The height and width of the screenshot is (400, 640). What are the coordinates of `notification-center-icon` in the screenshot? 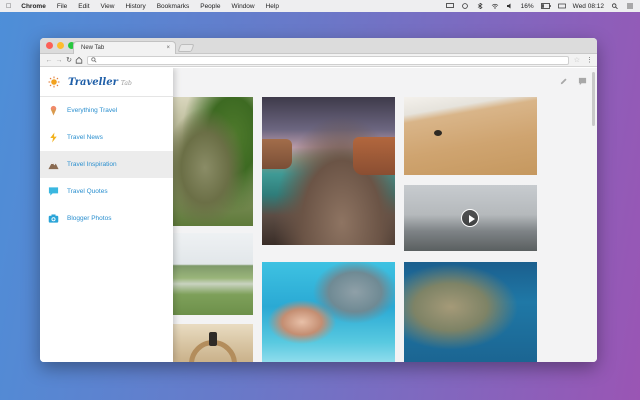 It's located at (630, 6).